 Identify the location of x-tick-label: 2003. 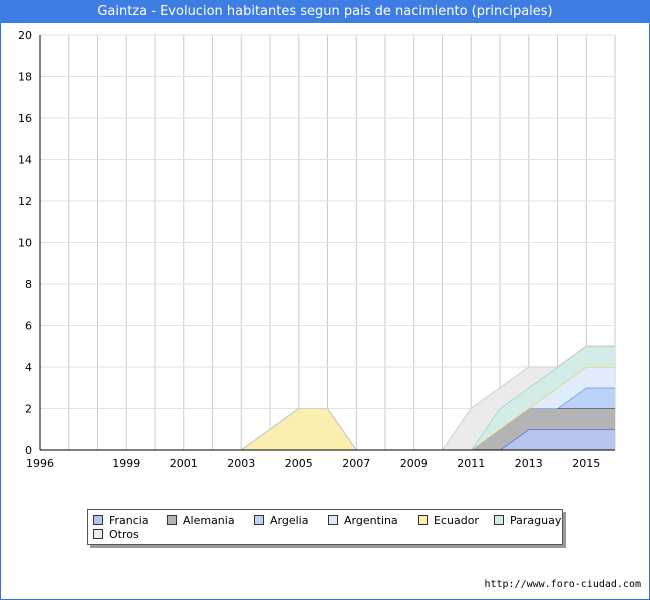
(241, 463).